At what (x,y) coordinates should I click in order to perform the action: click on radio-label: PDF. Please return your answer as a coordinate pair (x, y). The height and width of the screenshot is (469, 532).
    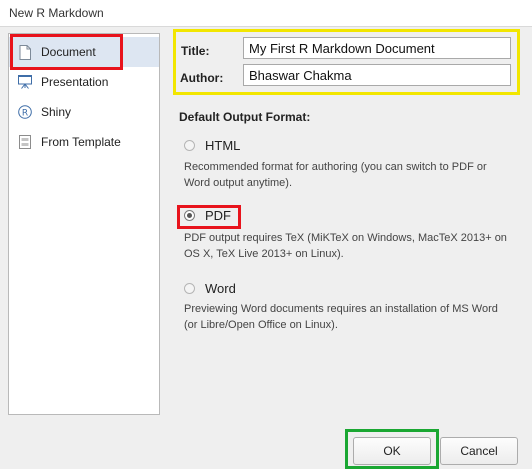
    Looking at the image, I should click on (218, 215).